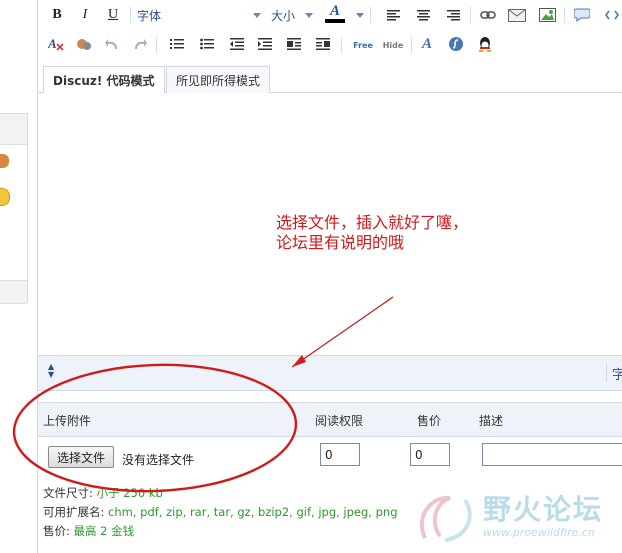 This screenshot has width=622, height=553. I want to click on annotation-arrow, so click(342, 332).